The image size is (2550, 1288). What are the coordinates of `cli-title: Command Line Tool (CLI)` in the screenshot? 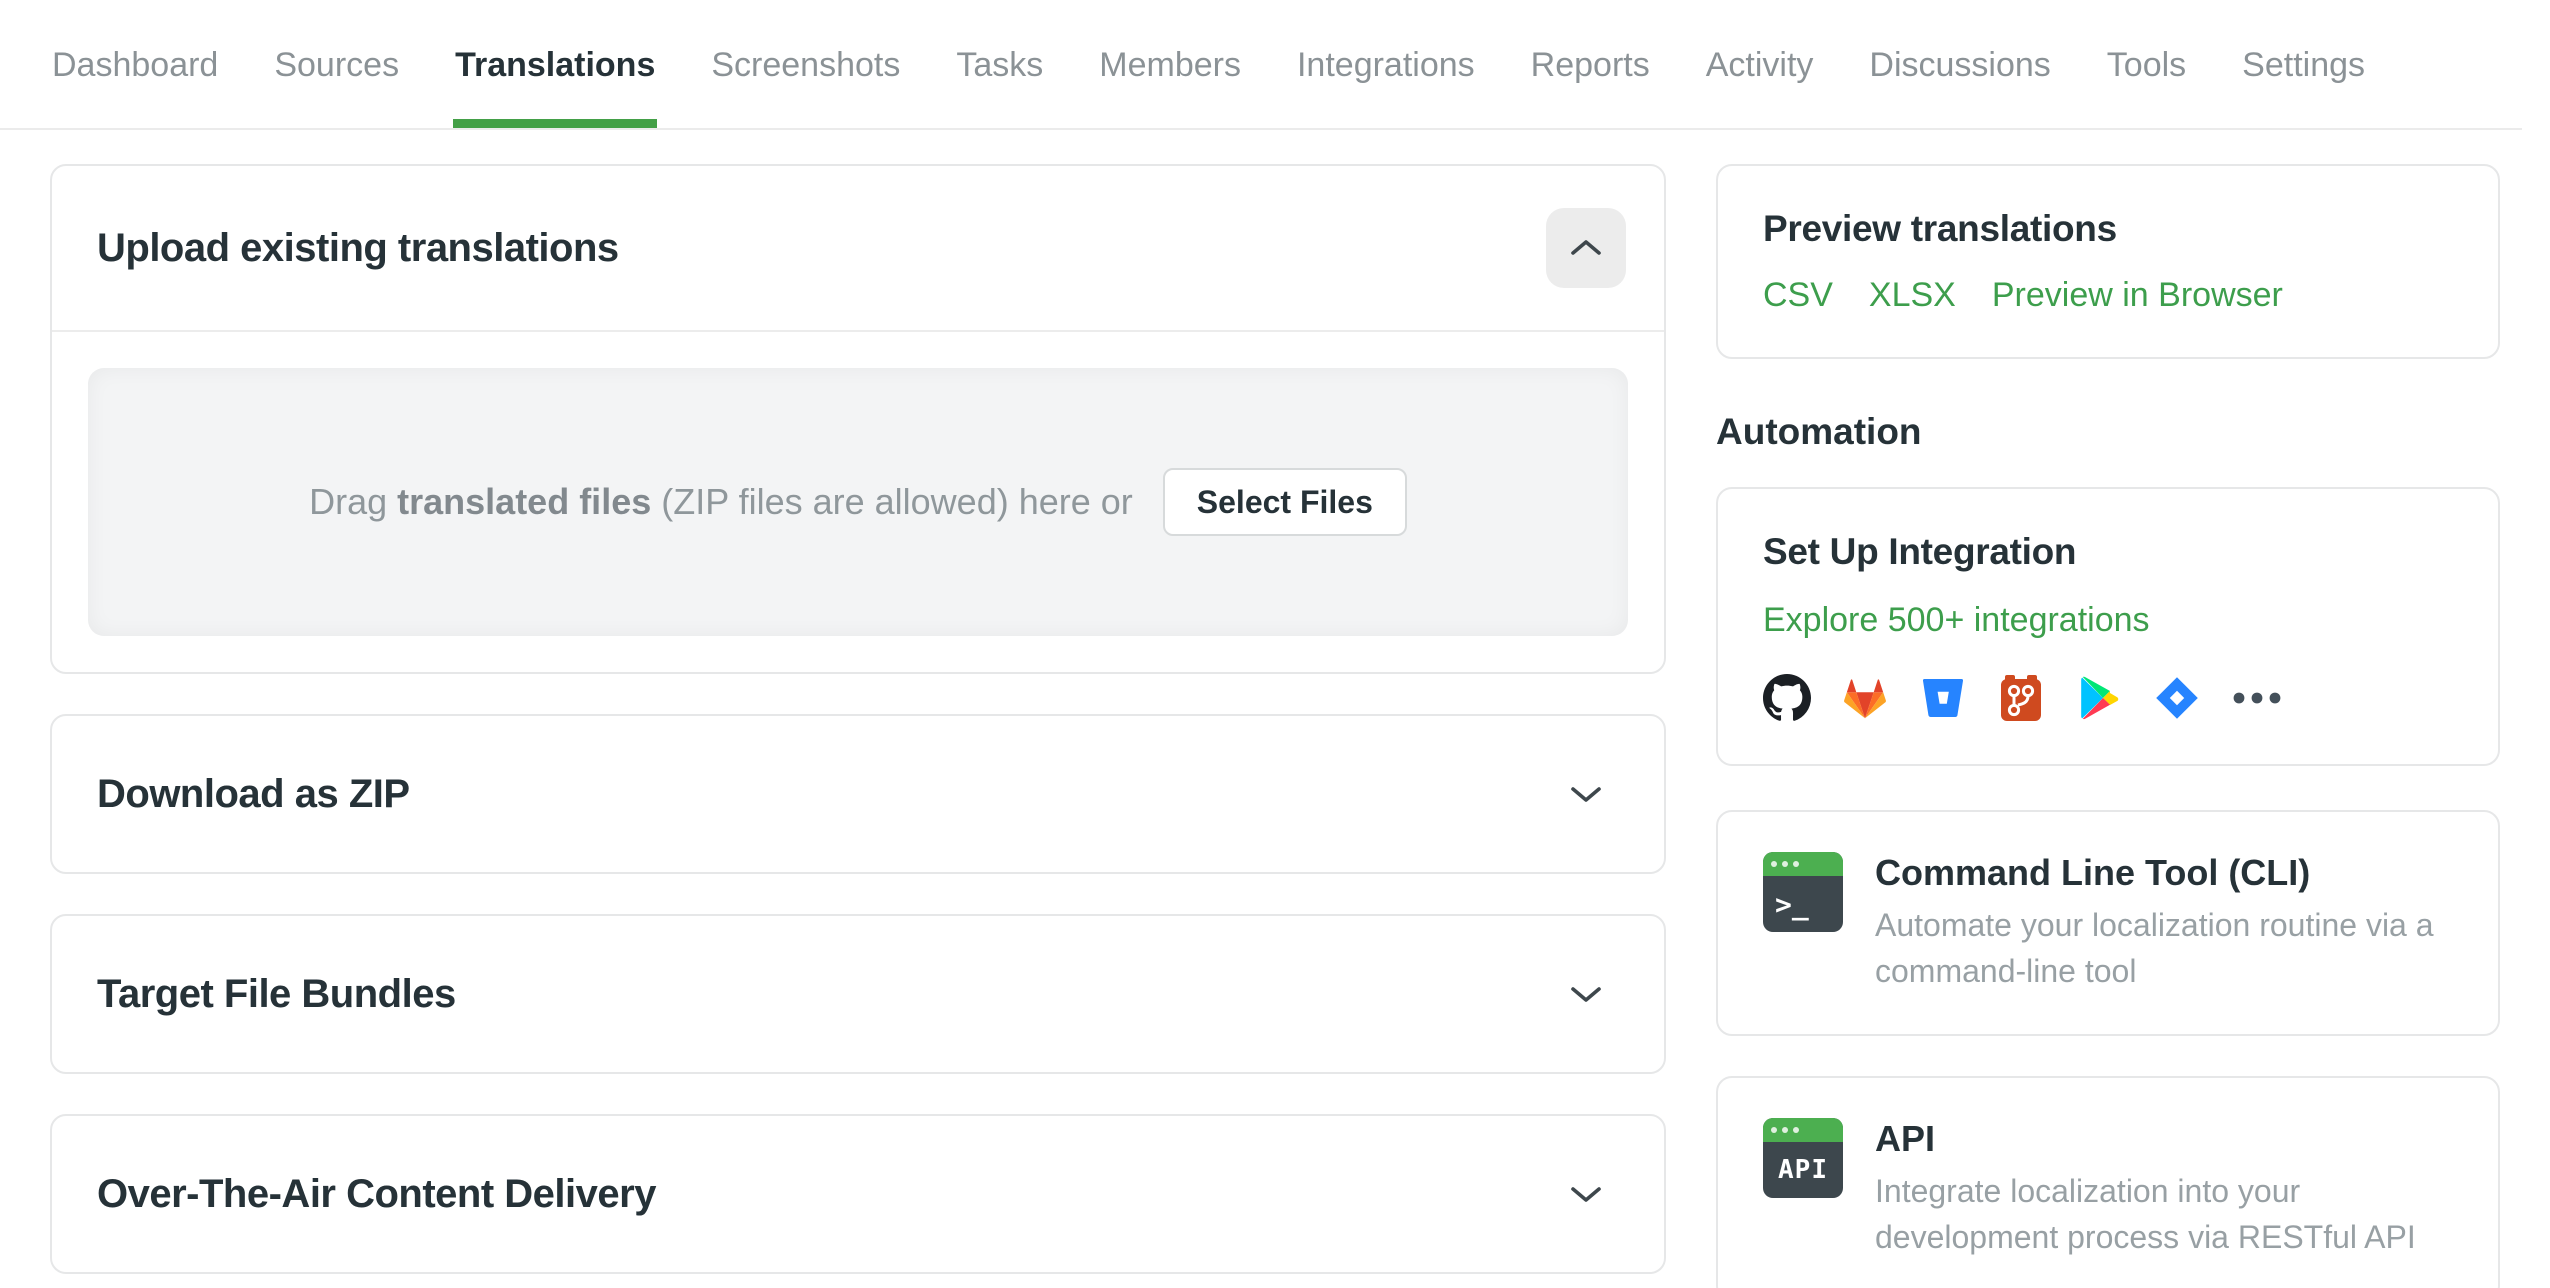 It's located at (2093, 872).